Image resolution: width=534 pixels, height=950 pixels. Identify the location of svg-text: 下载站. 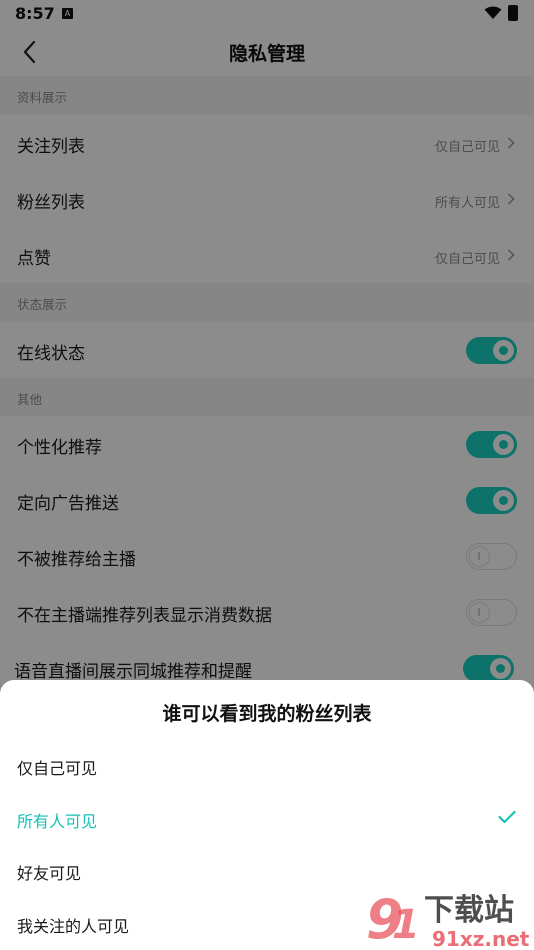
(469, 910).